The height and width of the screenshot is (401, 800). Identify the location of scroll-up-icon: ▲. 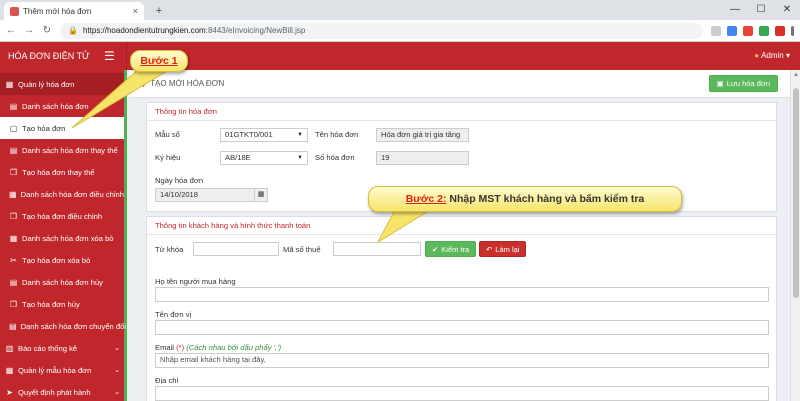
(795, 75).